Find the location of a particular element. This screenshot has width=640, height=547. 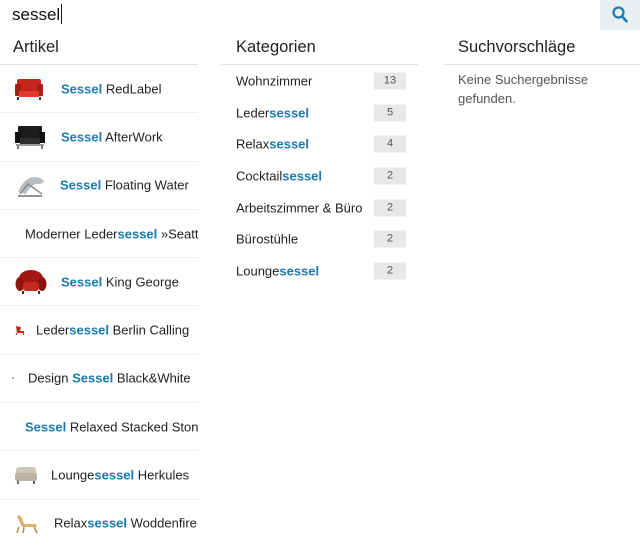

category-item: Relaxsessel 4 is located at coordinates (322, 144).